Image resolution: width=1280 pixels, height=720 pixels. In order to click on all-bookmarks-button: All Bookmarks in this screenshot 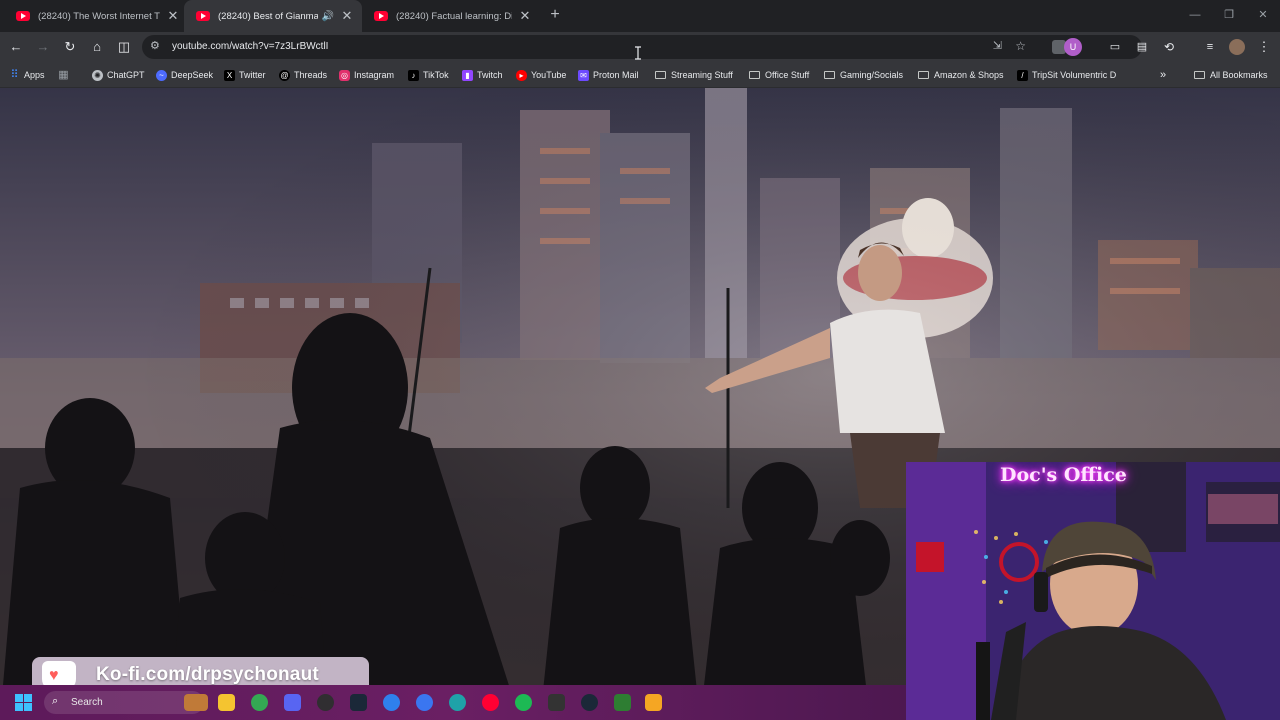, I will do `click(1231, 75)`.